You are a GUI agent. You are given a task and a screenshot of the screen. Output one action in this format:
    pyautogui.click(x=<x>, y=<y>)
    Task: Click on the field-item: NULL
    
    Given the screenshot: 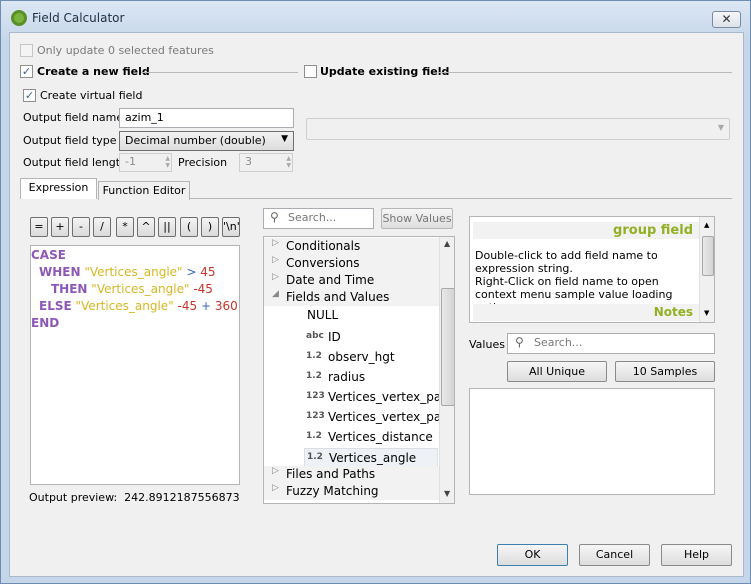 What is the action you would take?
    pyautogui.click(x=371, y=315)
    